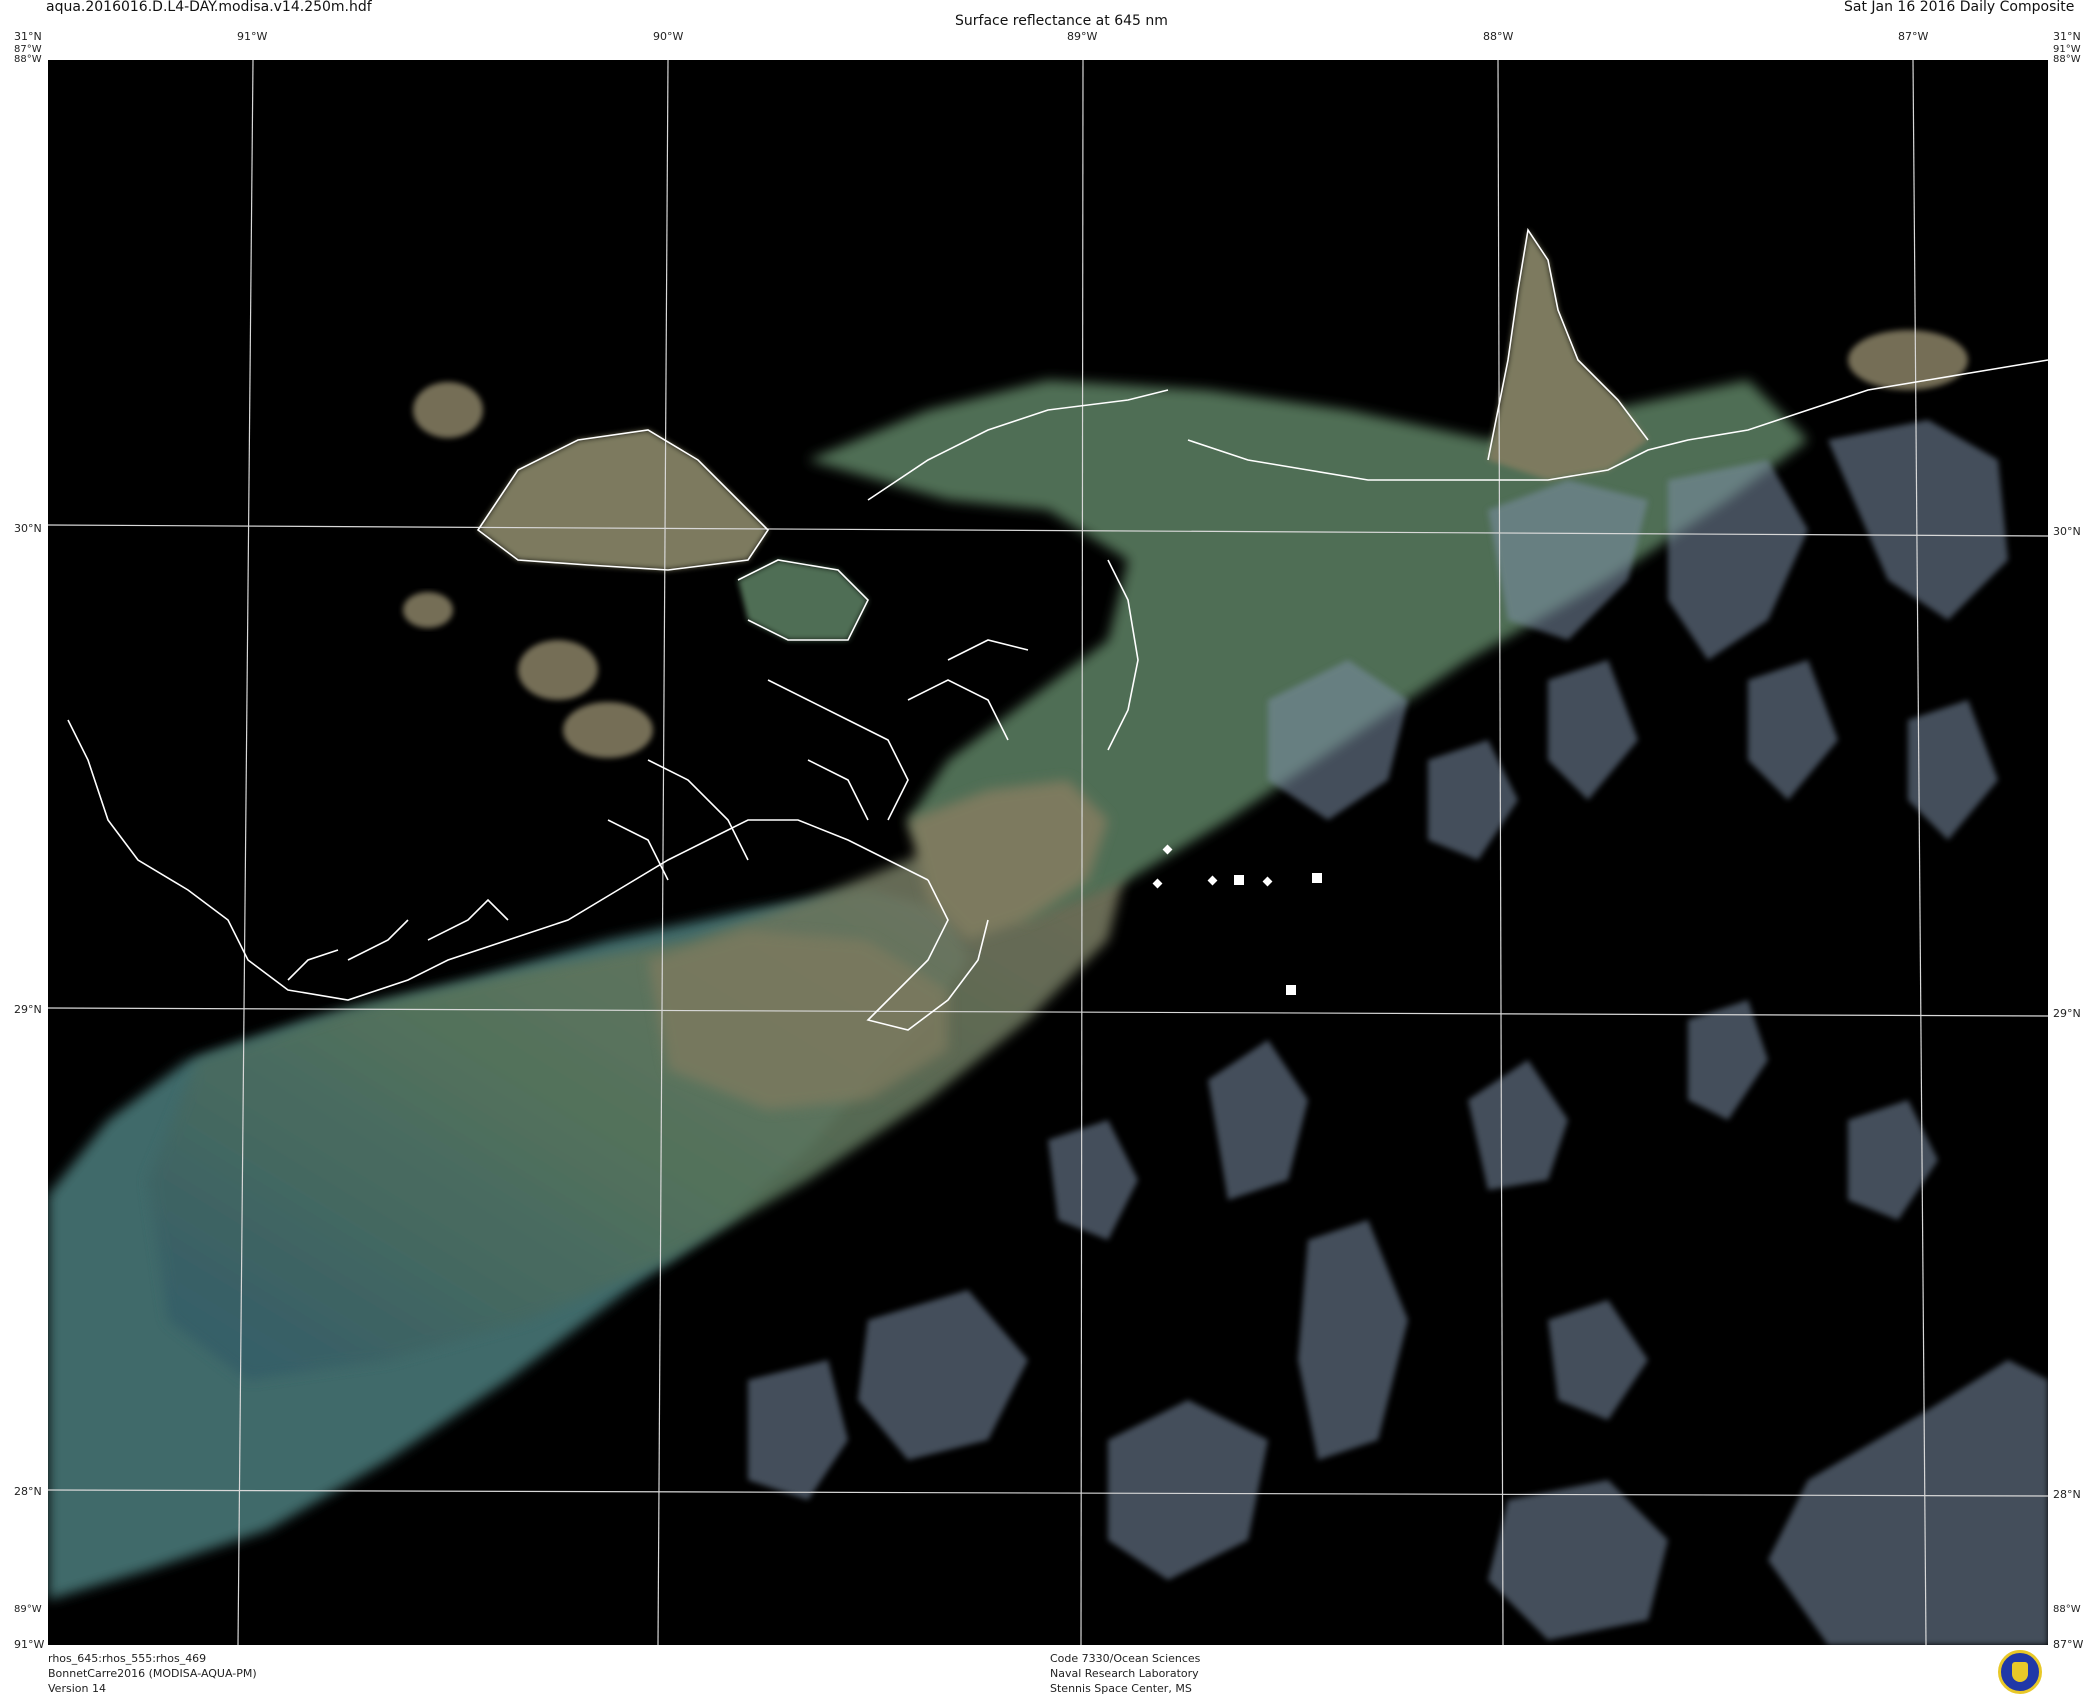 The width and height of the screenshot is (2096, 1699). Describe the element at coordinates (448, 410) in the screenshot. I see `inland-lake-a` at that location.